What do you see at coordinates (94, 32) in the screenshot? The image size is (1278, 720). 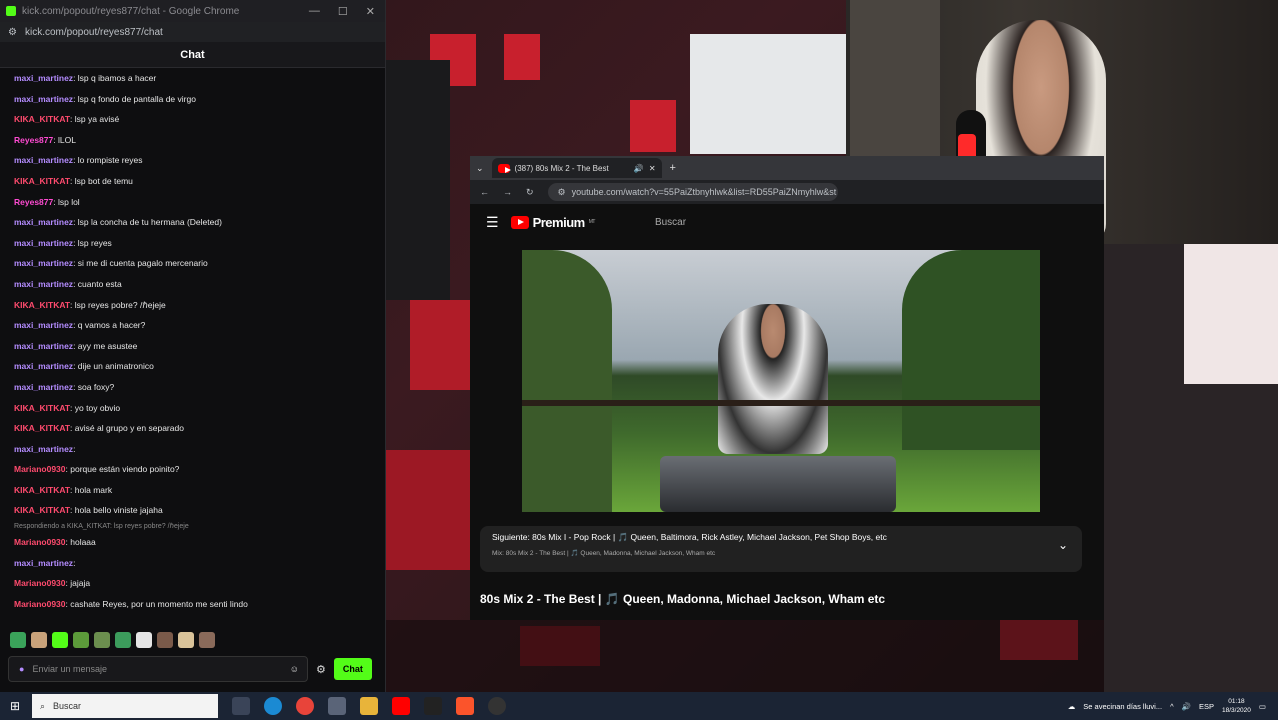 I see `chat-url: kick.com/popout/reyes877/chat` at bounding box center [94, 32].